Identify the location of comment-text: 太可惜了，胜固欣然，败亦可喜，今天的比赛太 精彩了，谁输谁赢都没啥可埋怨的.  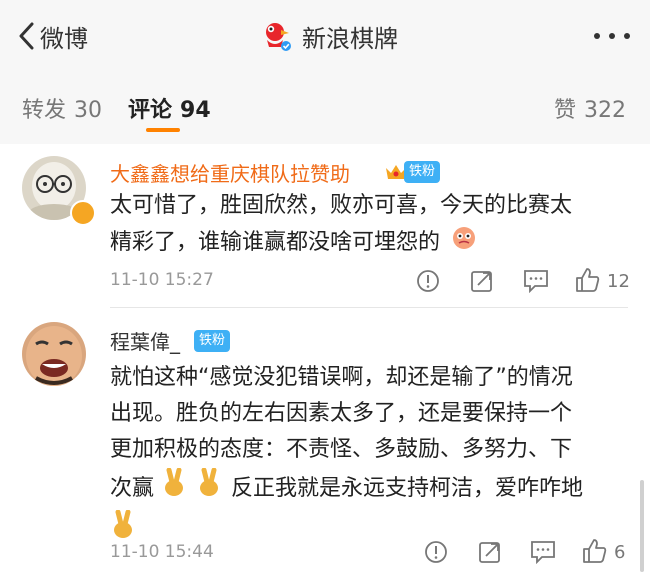
(370, 225).